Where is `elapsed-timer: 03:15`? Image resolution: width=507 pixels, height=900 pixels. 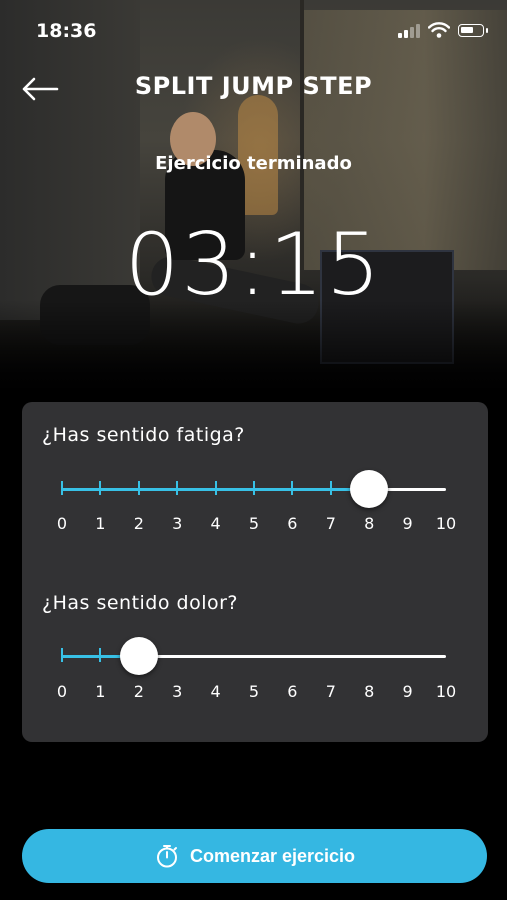
elapsed-timer: 03:15 is located at coordinates (253, 265).